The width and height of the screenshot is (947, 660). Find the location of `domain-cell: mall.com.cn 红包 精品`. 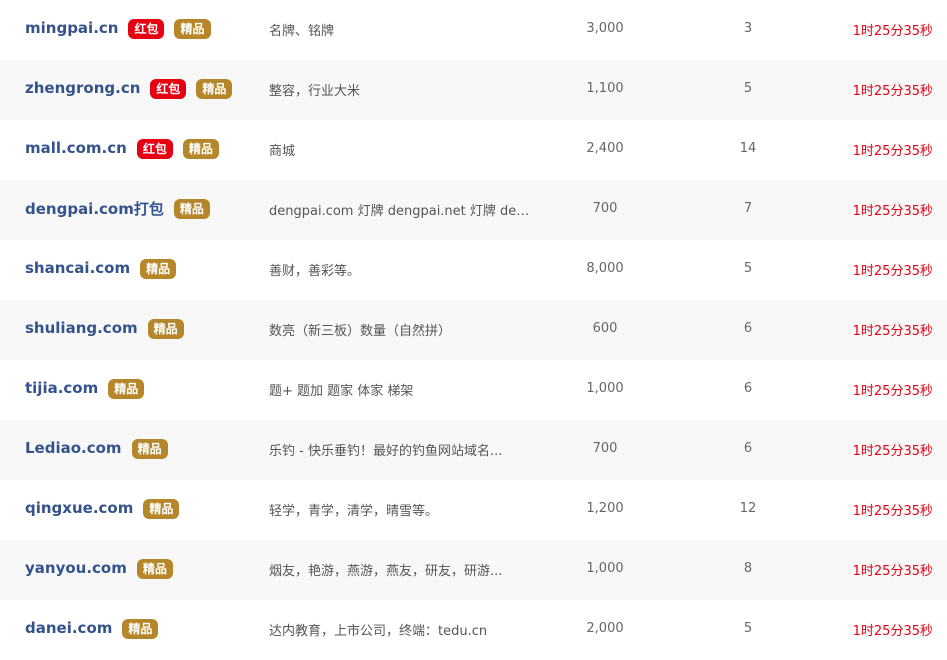

domain-cell: mall.com.cn 红包 精品 is located at coordinates (122, 148).